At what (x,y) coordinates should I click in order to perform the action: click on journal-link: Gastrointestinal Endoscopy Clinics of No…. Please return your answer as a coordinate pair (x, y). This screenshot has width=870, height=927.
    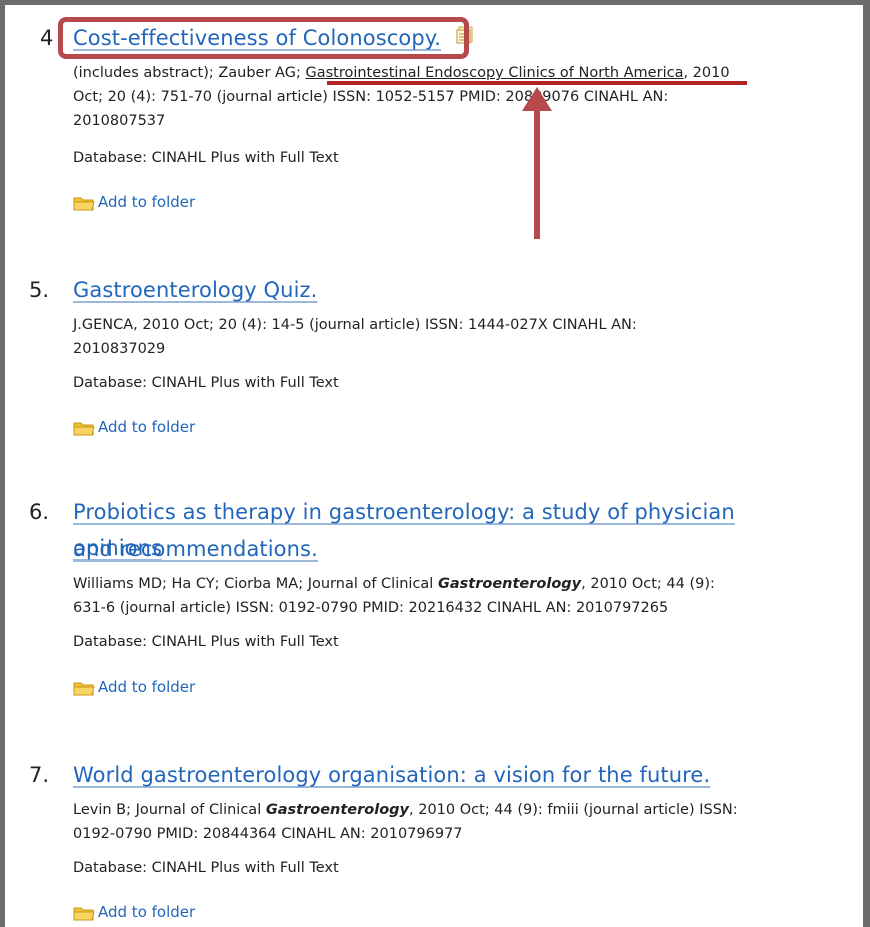
    Looking at the image, I should click on (494, 73).